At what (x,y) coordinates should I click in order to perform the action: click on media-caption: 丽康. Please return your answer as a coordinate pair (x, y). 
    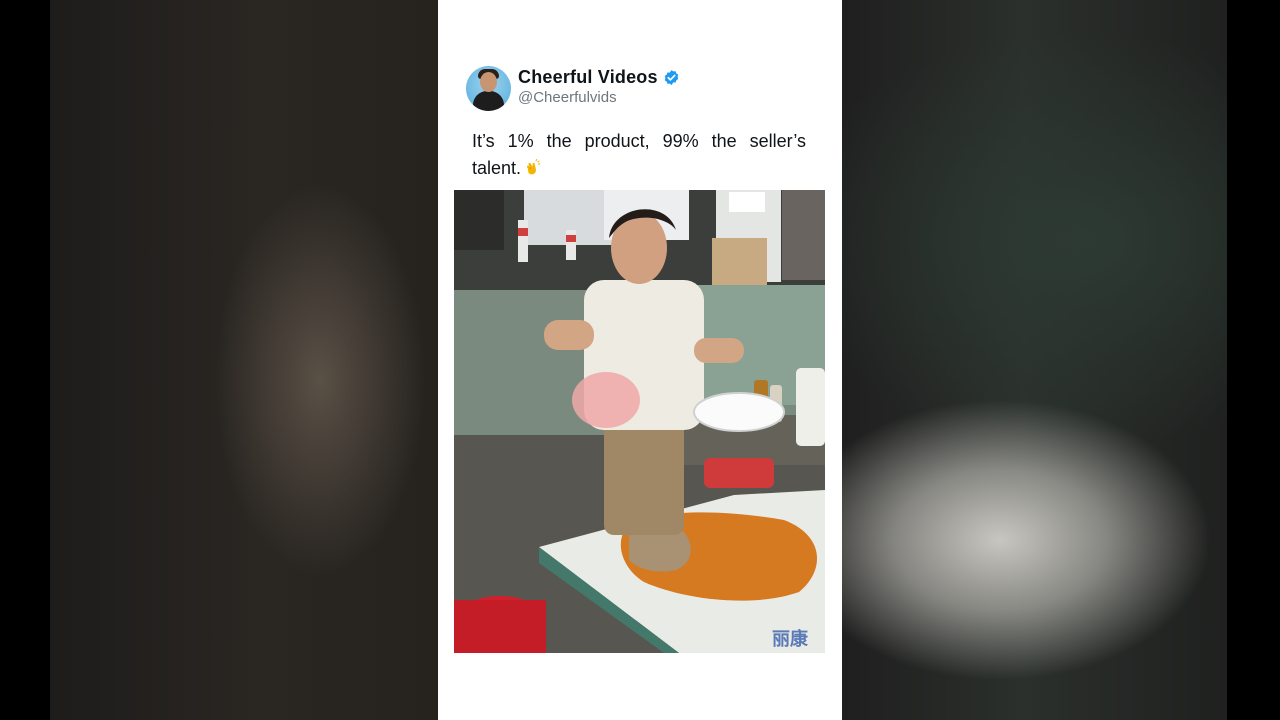
    Looking at the image, I should click on (790, 639).